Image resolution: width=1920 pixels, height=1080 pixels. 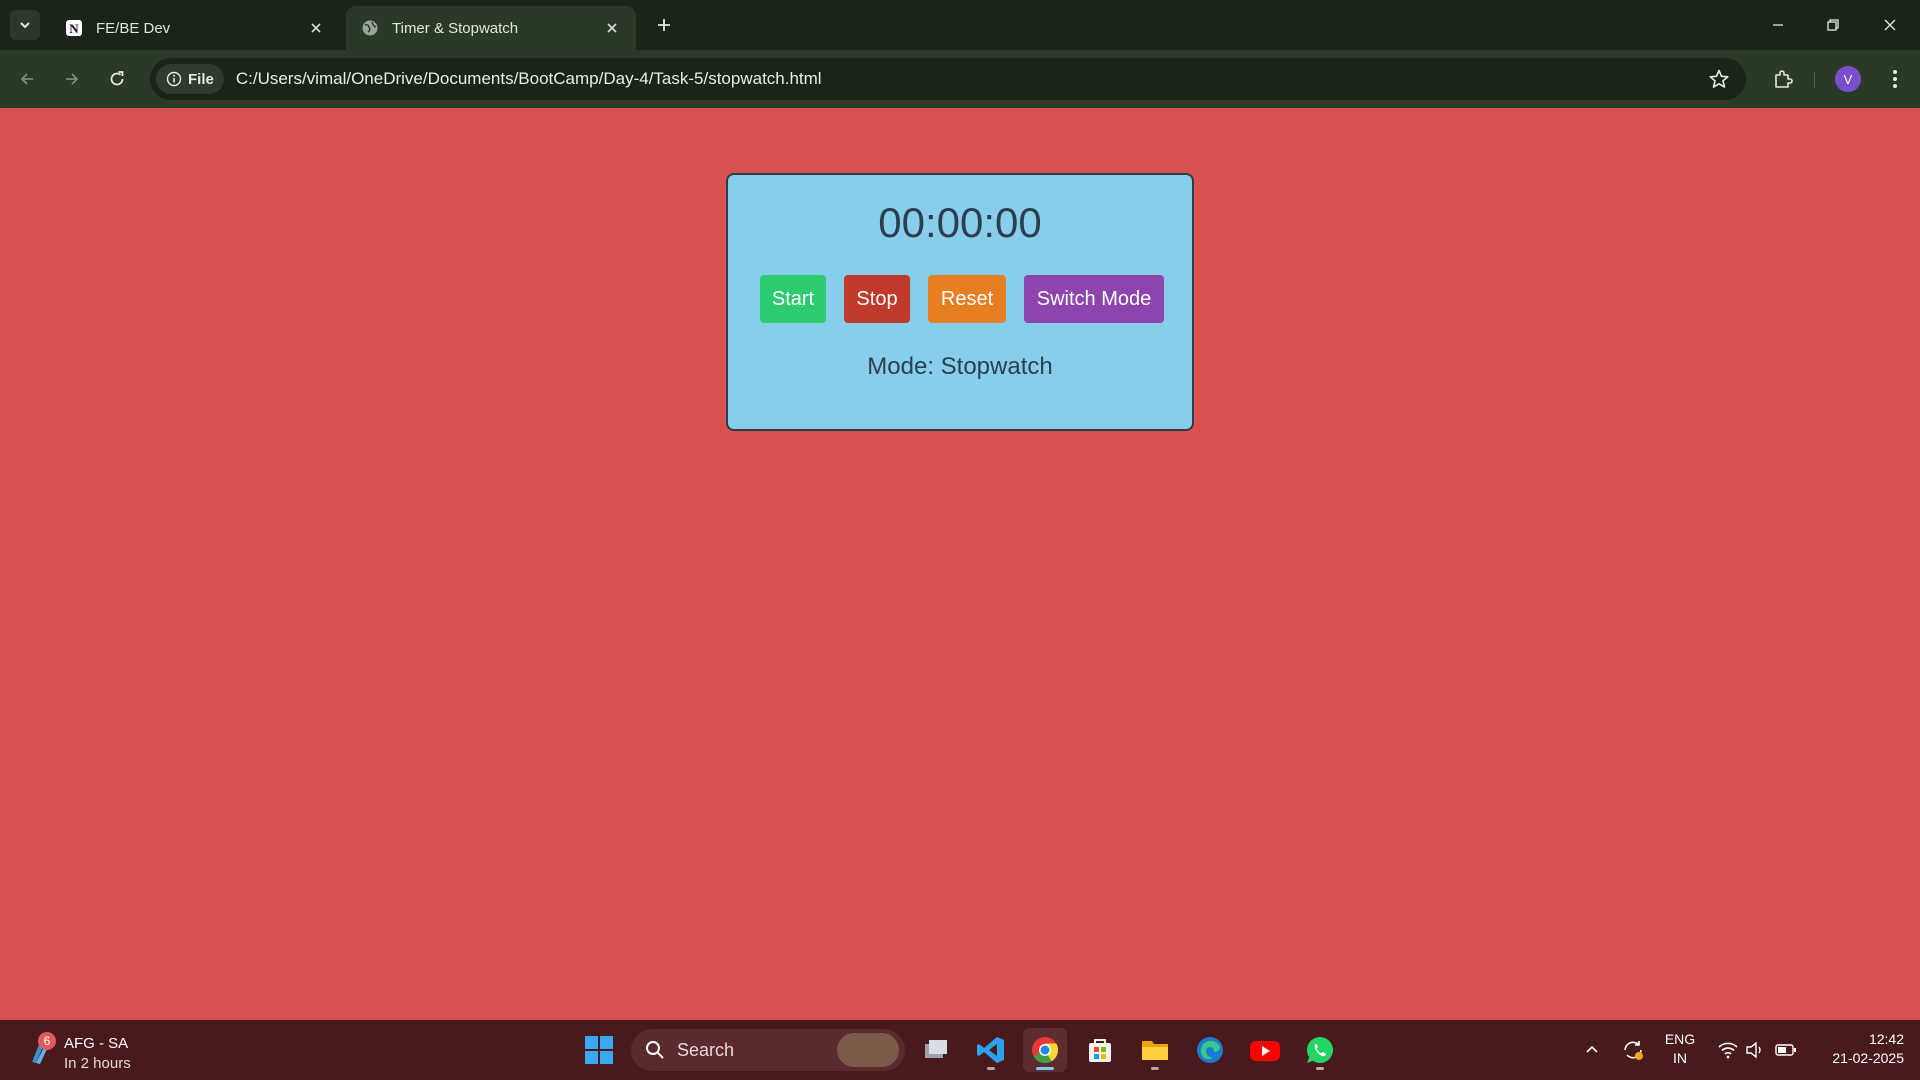 I want to click on youtube-icon, so click(x=1265, y=1051).